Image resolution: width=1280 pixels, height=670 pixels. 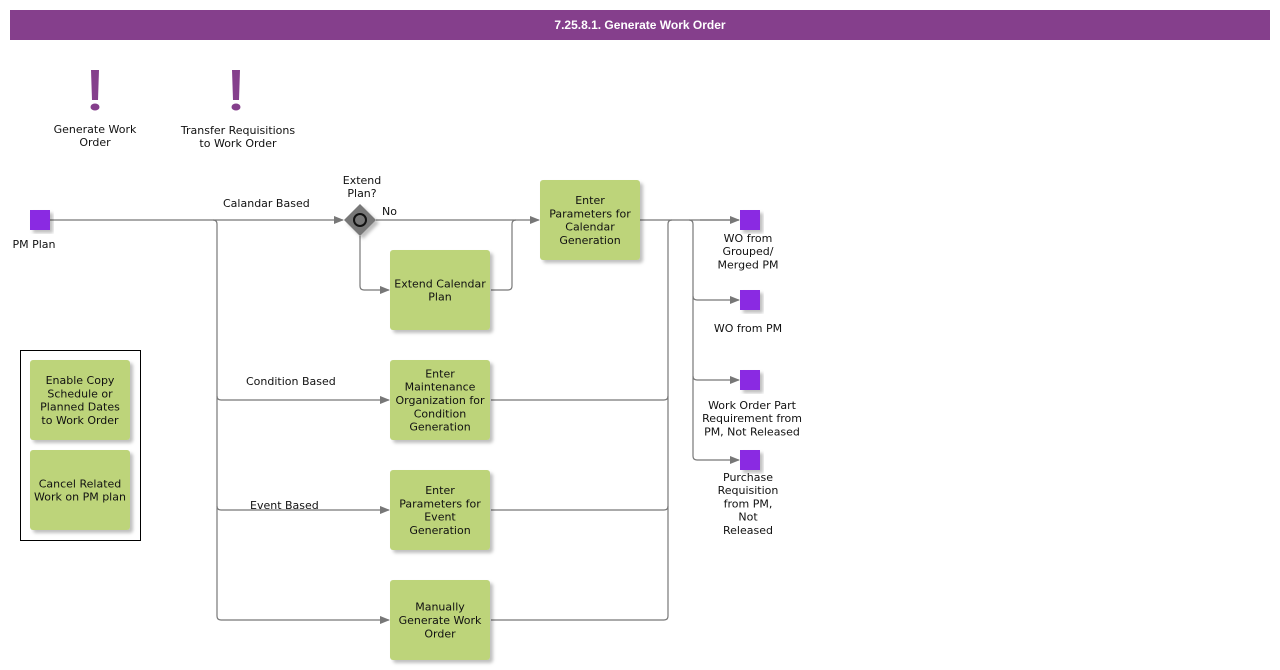 I want to click on flow-trunk, so click(x=301, y=421).